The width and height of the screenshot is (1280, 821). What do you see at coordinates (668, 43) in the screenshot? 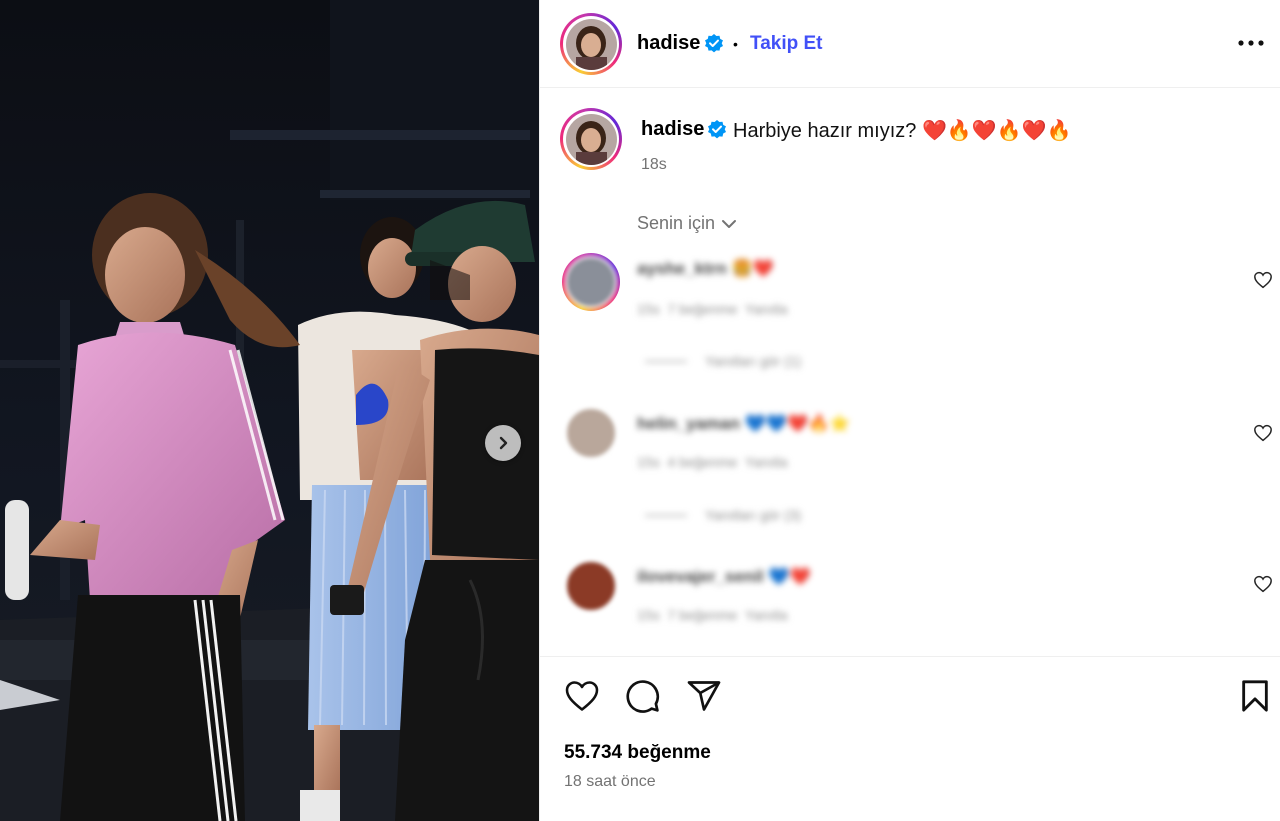
I see `author-username: hadise` at bounding box center [668, 43].